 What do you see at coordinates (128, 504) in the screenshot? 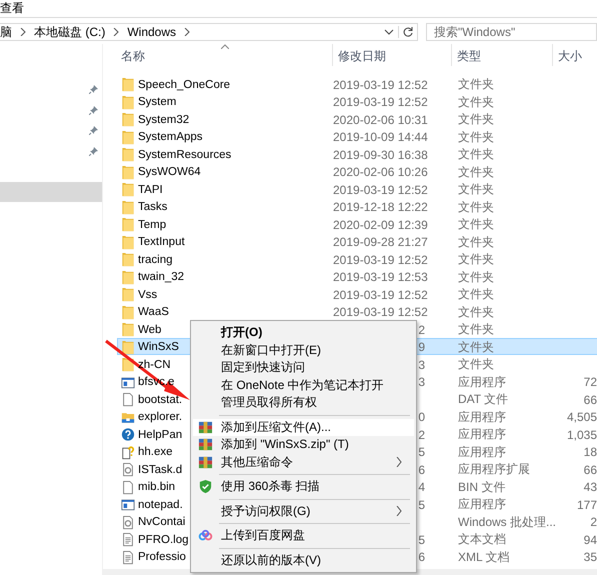
I see `window-icon` at bounding box center [128, 504].